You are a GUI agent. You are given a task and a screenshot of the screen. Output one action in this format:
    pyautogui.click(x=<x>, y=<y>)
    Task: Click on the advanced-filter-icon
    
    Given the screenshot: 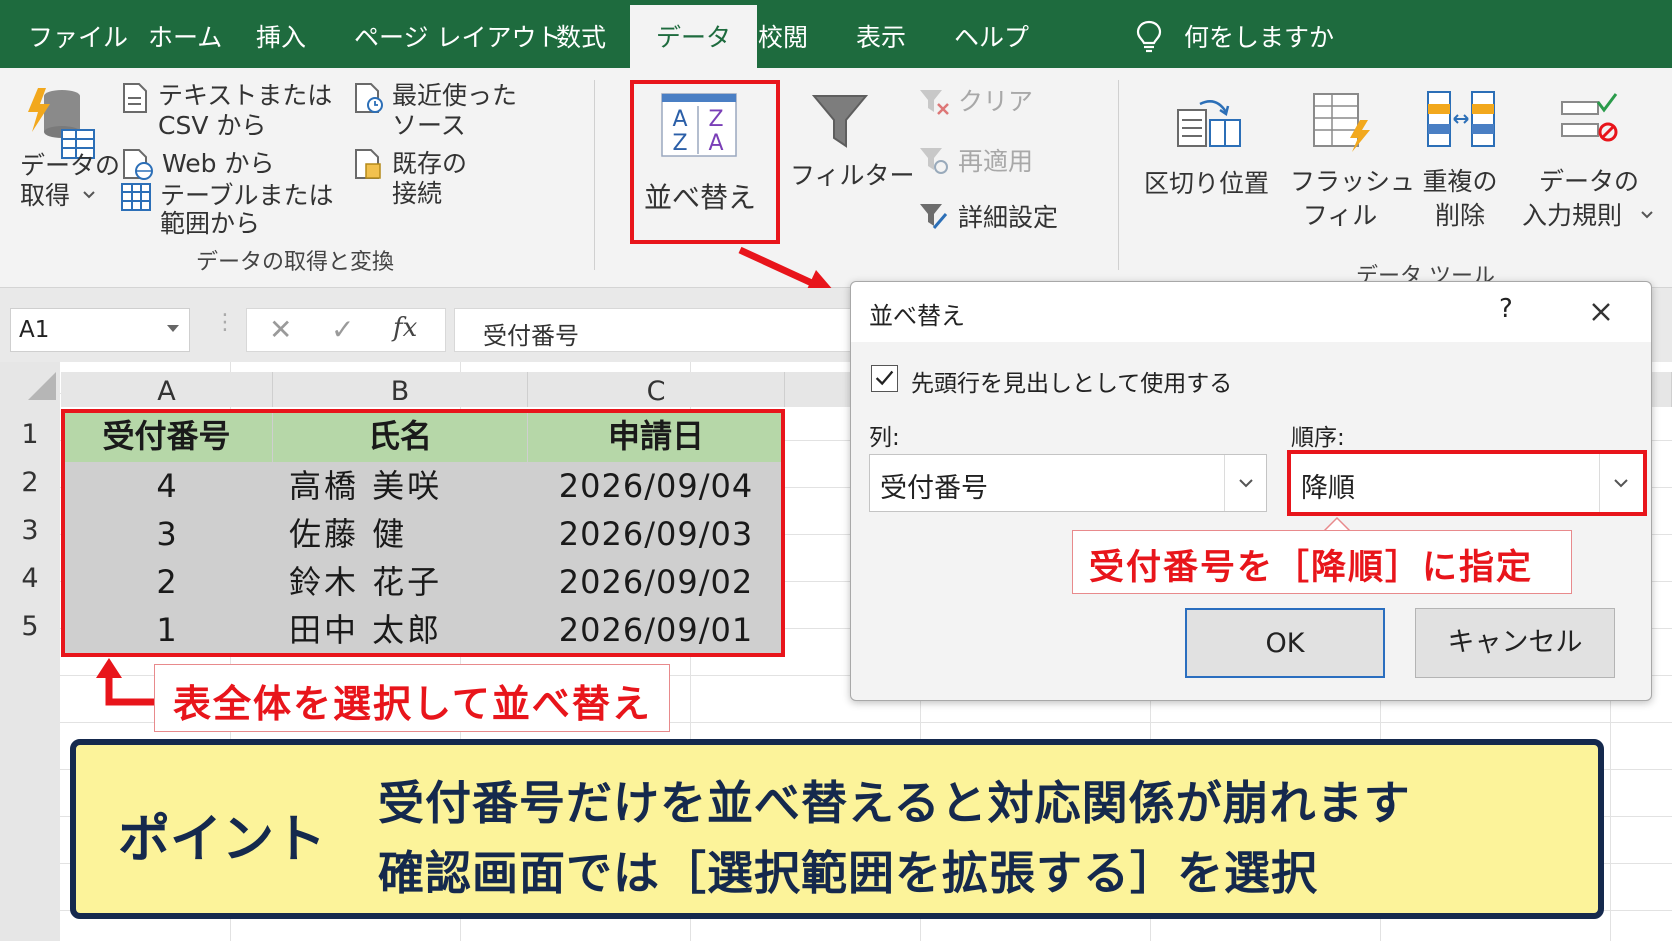 What is the action you would take?
    pyautogui.click(x=934, y=216)
    